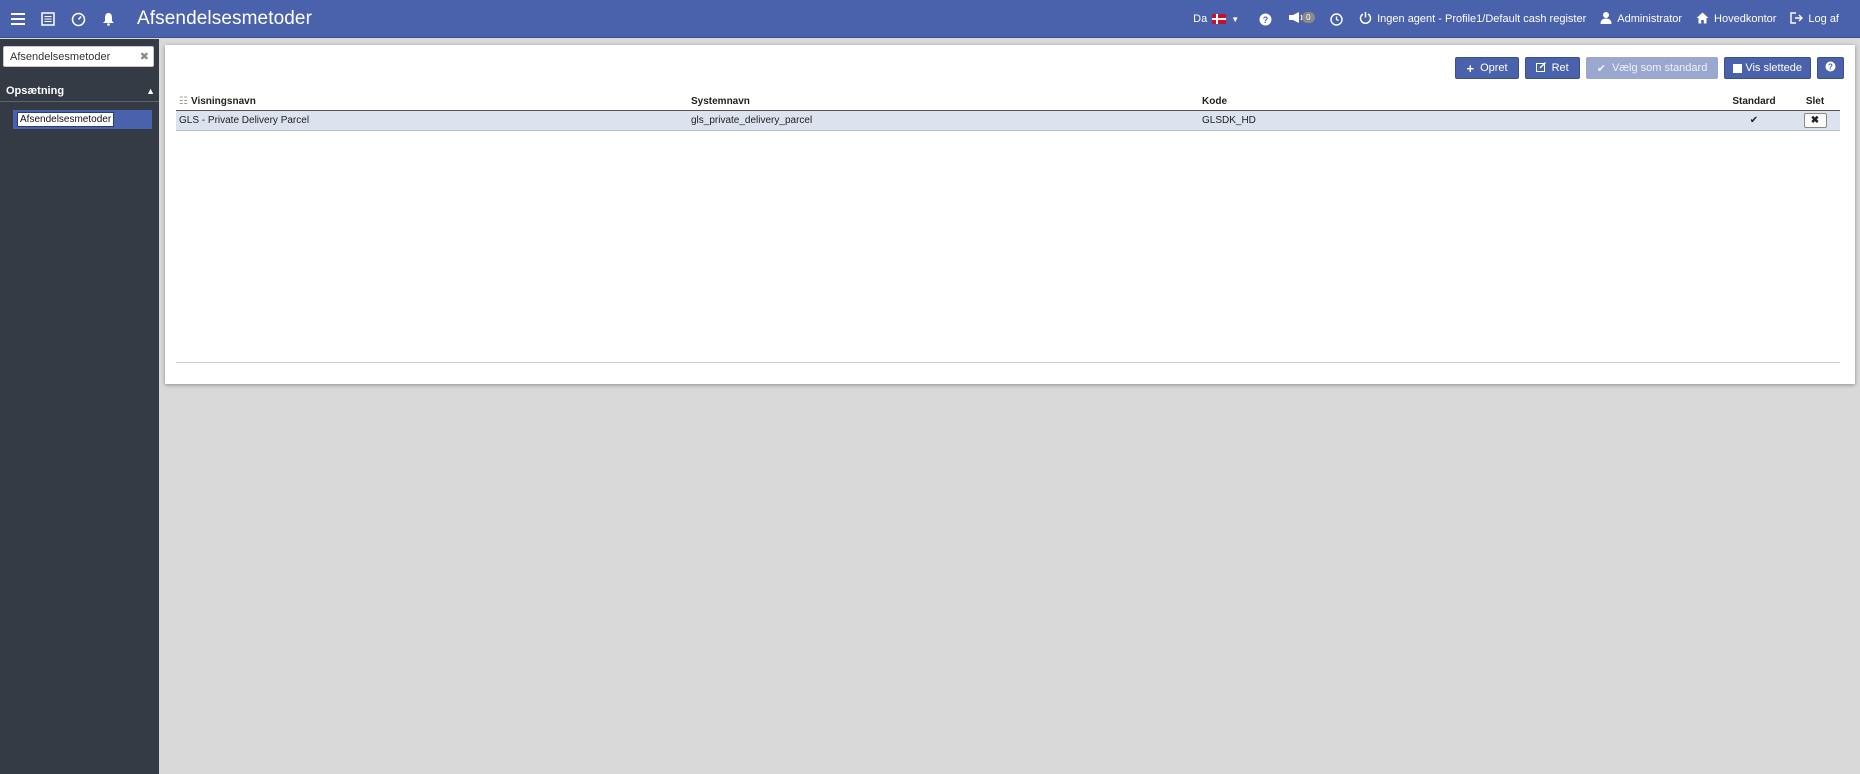 This screenshot has width=1860, height=774. I want to click on plus-icon: +, so click(1470, 68).